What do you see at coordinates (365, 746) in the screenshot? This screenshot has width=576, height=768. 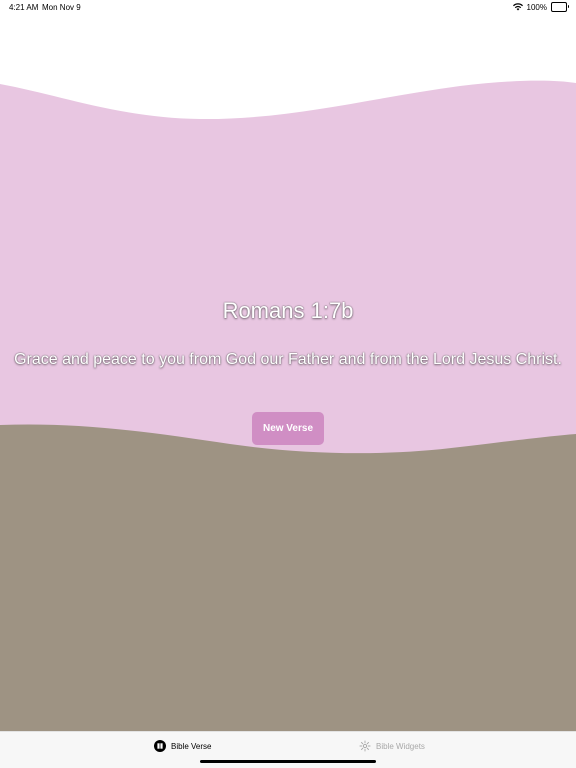 I see `widget-icon` at bounding box center [365, 746].